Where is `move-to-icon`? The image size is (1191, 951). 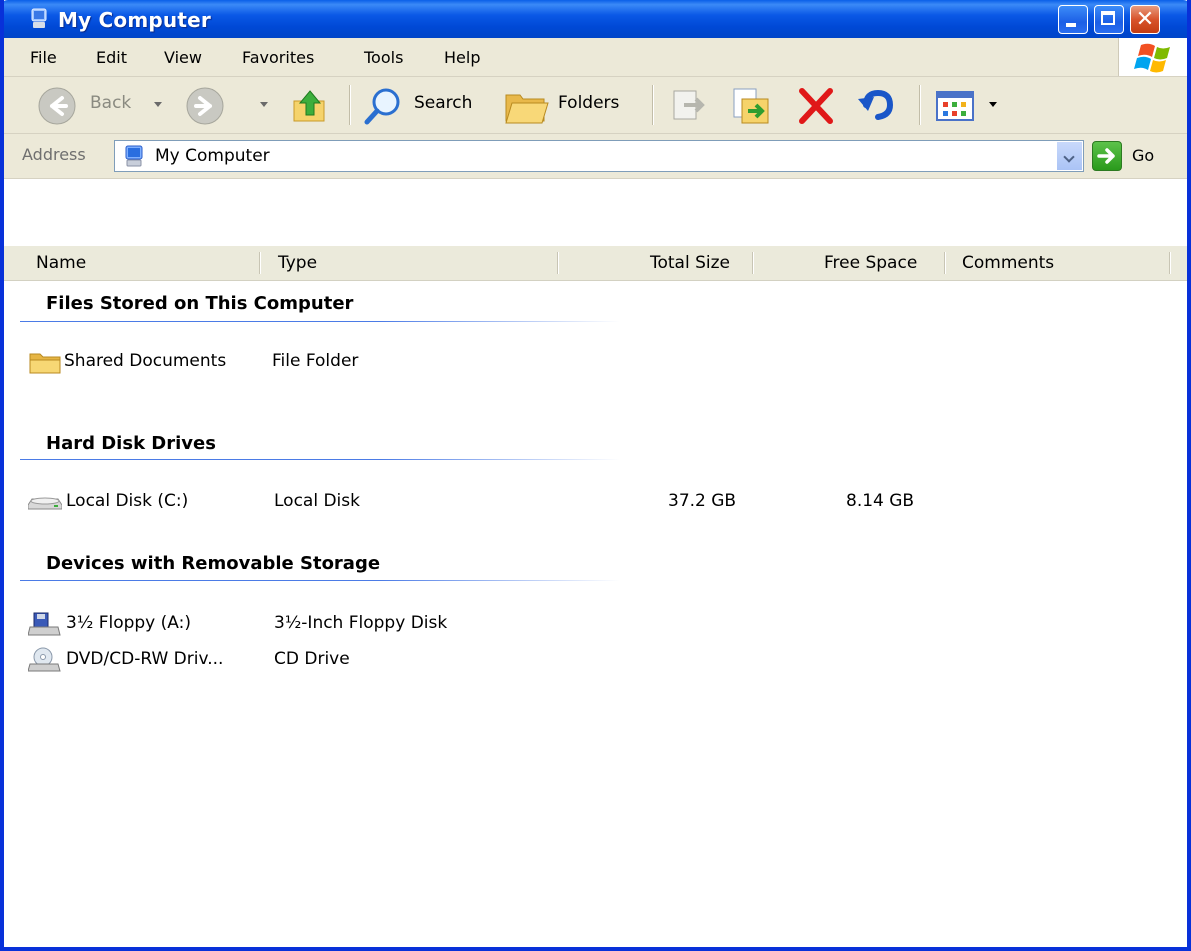
move-to-icon is located at coordinates (687, 106).